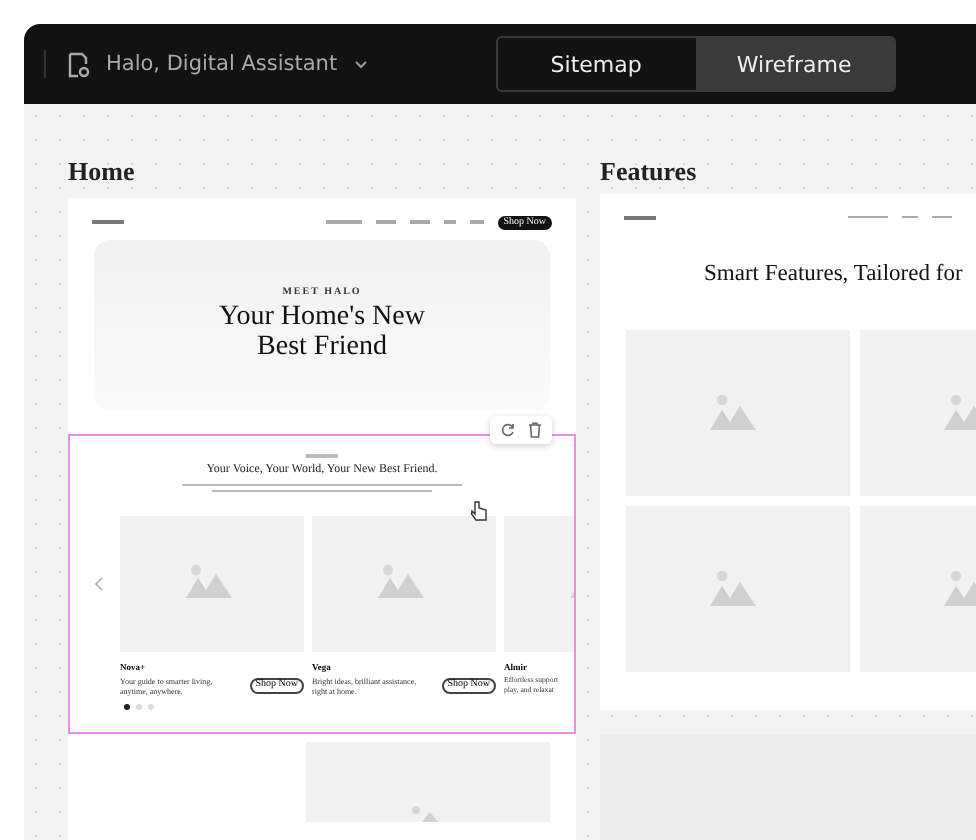  Describe the element at coordinates (649, 173) in the screenshot. I see `page-title: Features` at that location.